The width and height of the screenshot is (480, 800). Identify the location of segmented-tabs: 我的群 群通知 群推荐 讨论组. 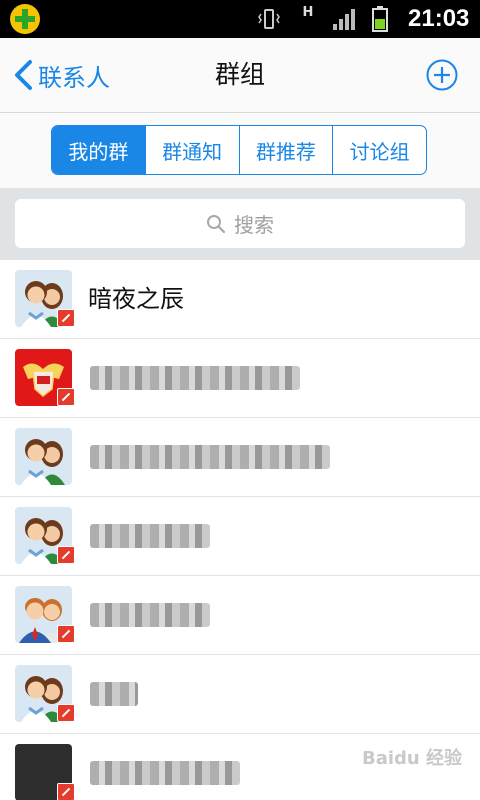
(239, 150).